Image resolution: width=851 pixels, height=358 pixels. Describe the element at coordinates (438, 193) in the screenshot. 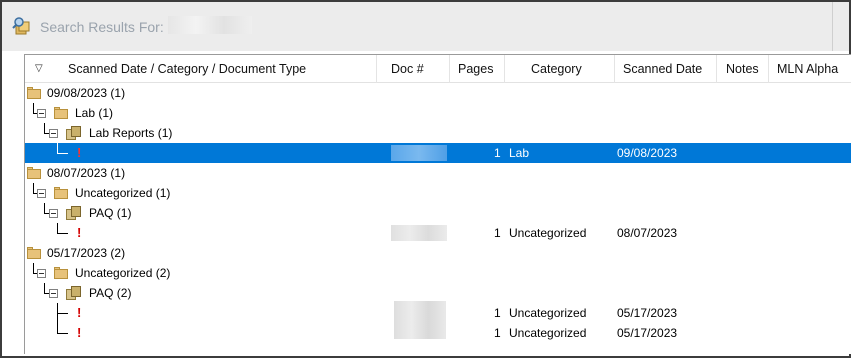

I see `tree-node-category: Uncategorized (1)` at that location.